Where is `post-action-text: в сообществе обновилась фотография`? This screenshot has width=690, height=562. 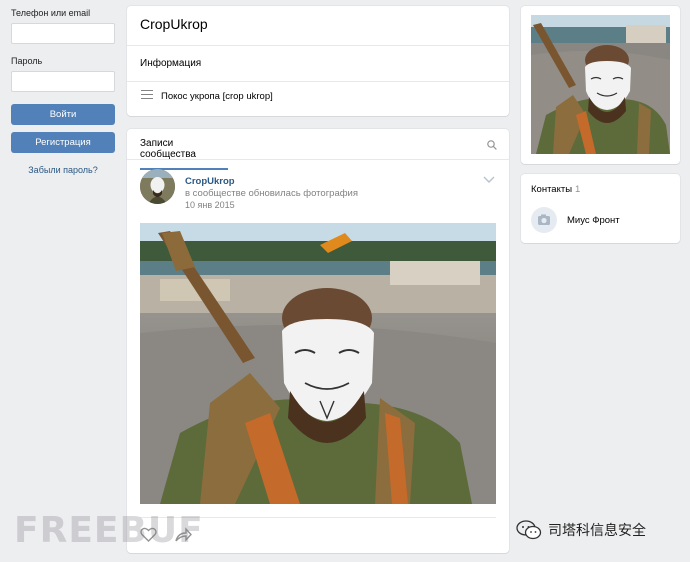
post-action-text: в сообществе обновилась фотография is located at coordinates (271, 193).